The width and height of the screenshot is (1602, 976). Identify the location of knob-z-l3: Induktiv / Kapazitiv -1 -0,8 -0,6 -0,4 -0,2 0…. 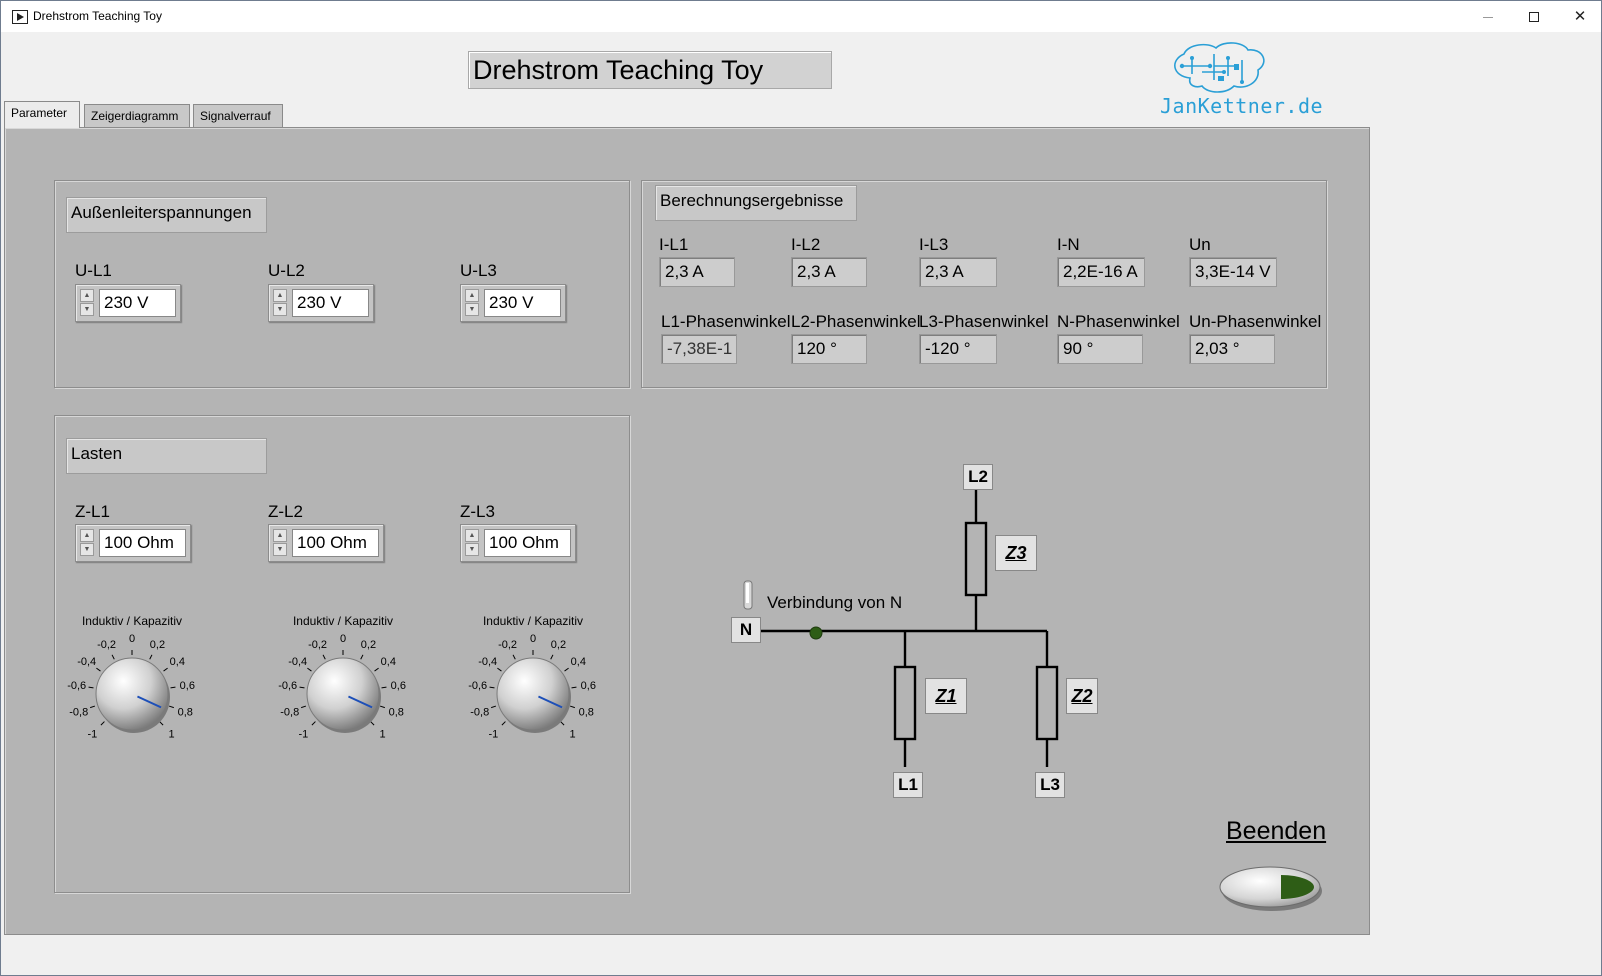
(533, 679).